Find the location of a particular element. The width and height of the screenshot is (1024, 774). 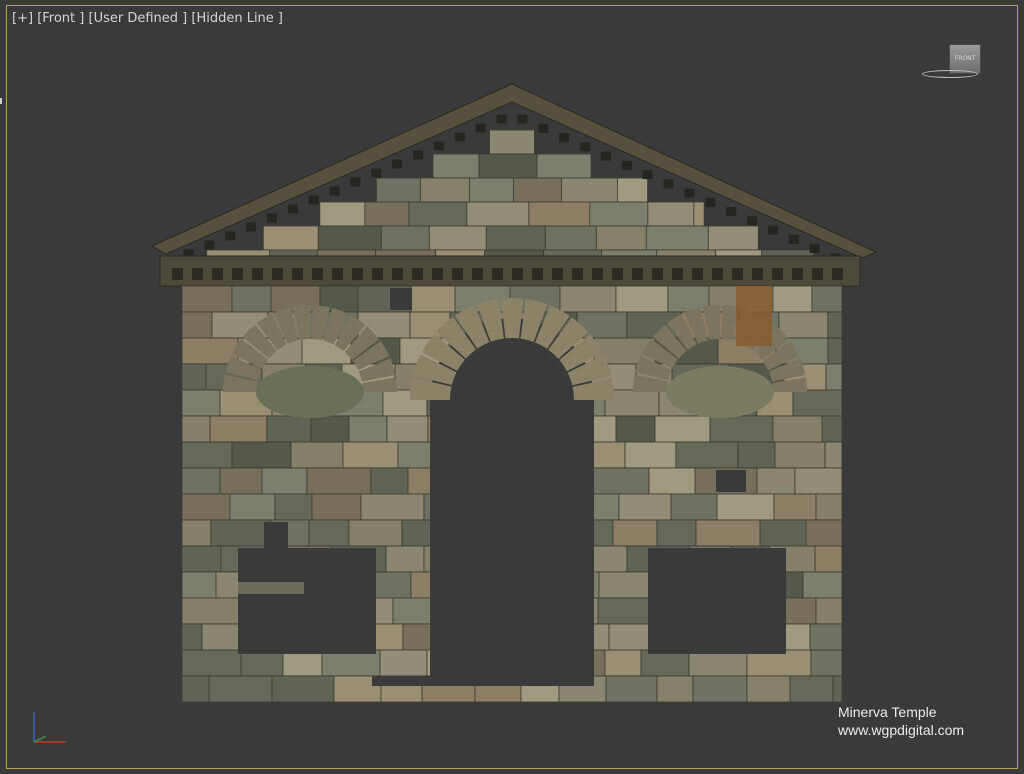

tympanum-blocks is located at coordinates (510, 202).